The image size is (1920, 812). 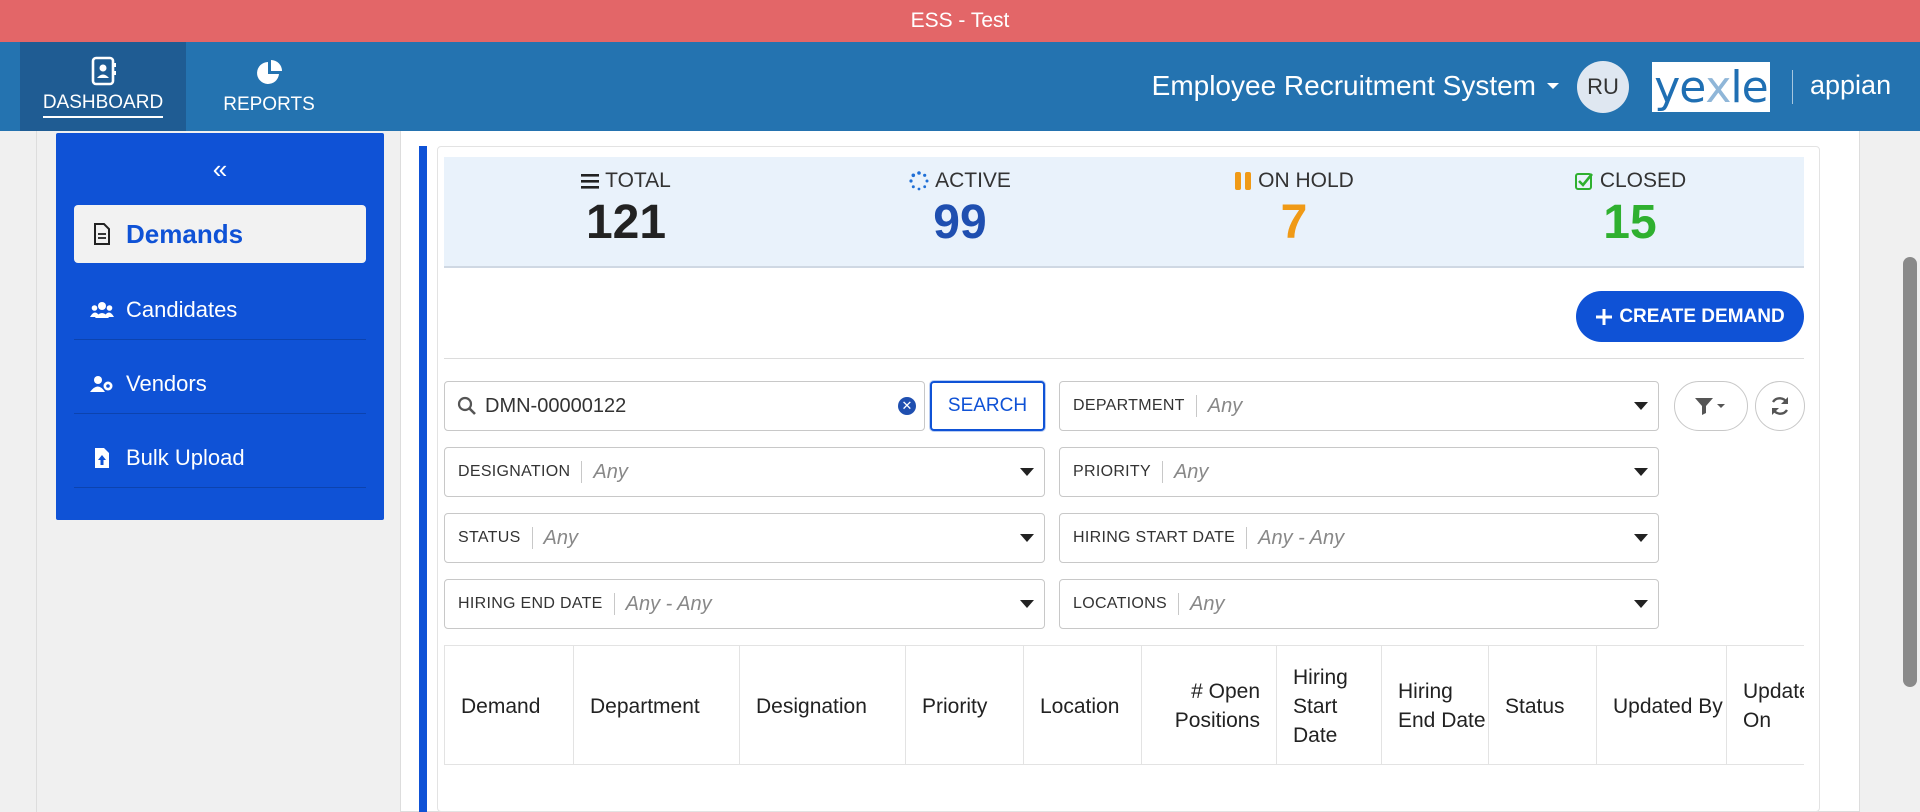 I want to click on avatar: RU, so click(x=1603, y=87).